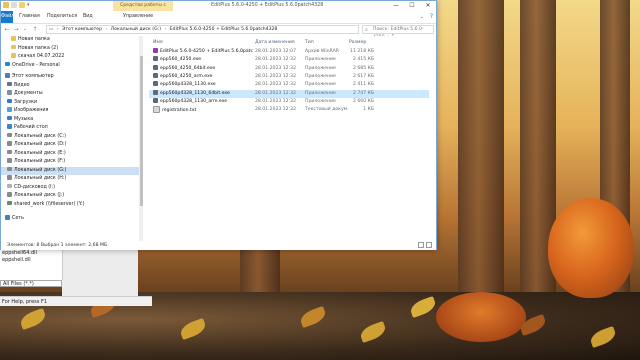  Describe the element at coordinates (9, 101) in the screenshot. I see `download-icon` at that location.